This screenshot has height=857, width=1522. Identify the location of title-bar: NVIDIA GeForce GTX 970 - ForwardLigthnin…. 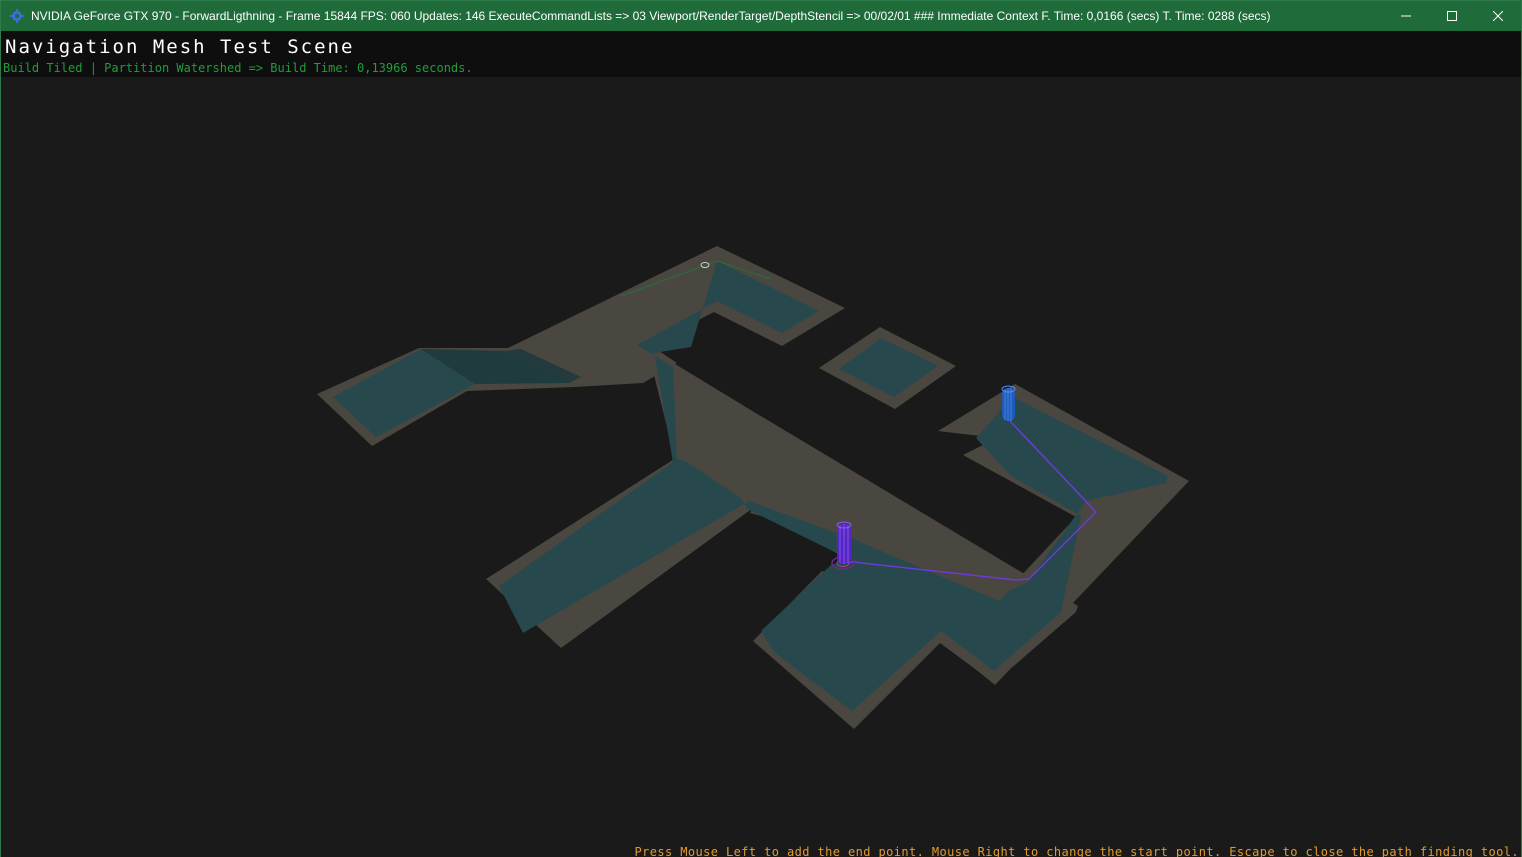
(761, 16).